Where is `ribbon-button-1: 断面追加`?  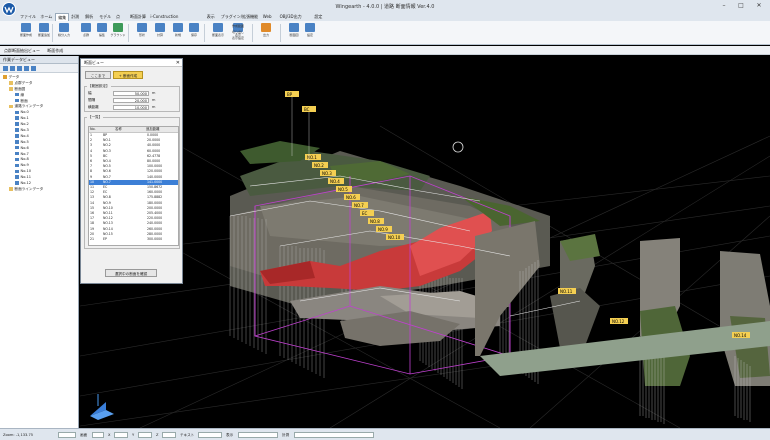 ribbon-button-1: 断面追加 is located at coordinates (44, 33).